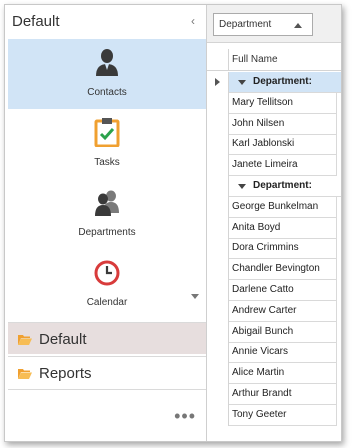  Describe the element at coordinates (260, 352) in the screenshot. I see `full-name-text: Annie Vicars` at that location.